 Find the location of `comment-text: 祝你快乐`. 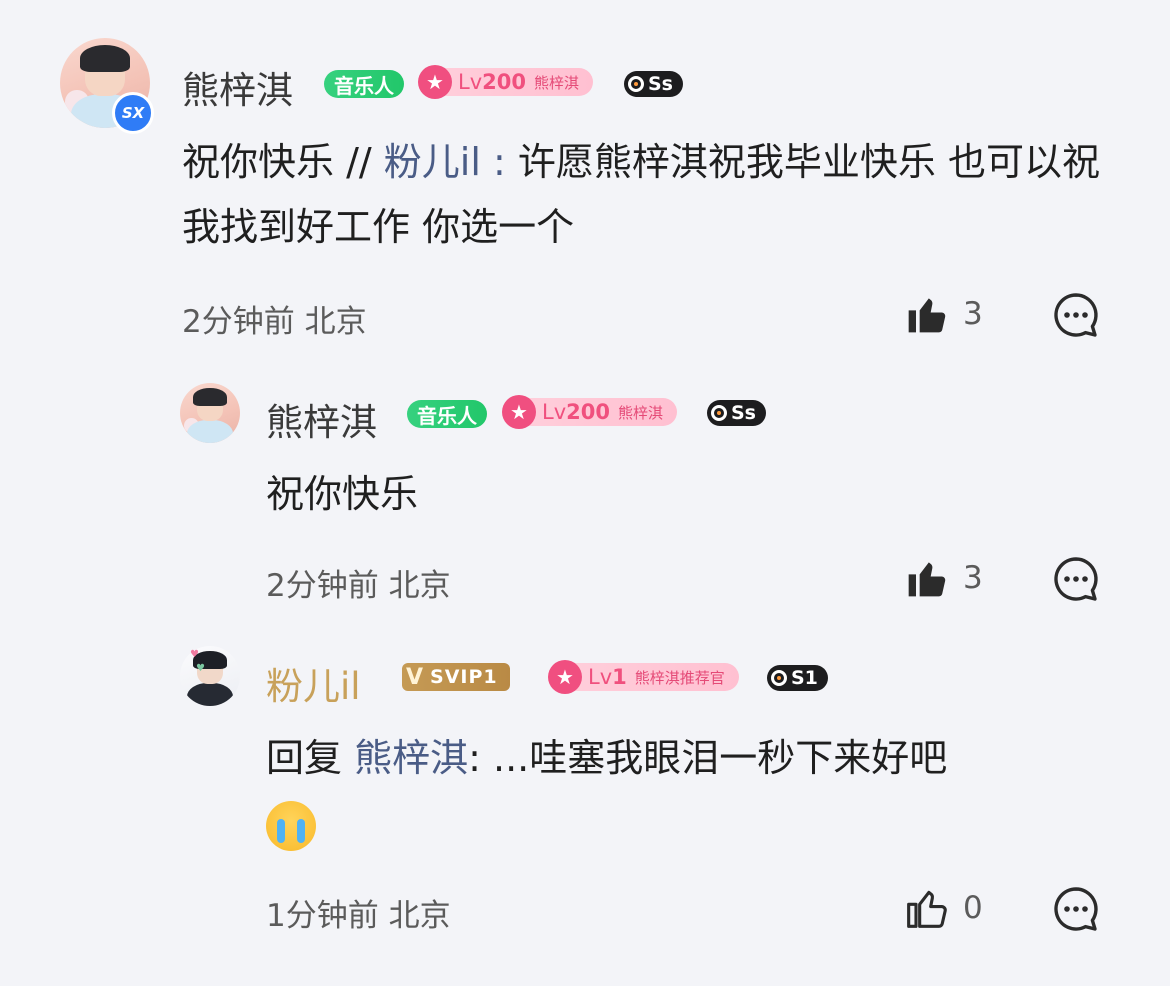

comment-text: 祝你快乐 is located at coordinates (342, 494).